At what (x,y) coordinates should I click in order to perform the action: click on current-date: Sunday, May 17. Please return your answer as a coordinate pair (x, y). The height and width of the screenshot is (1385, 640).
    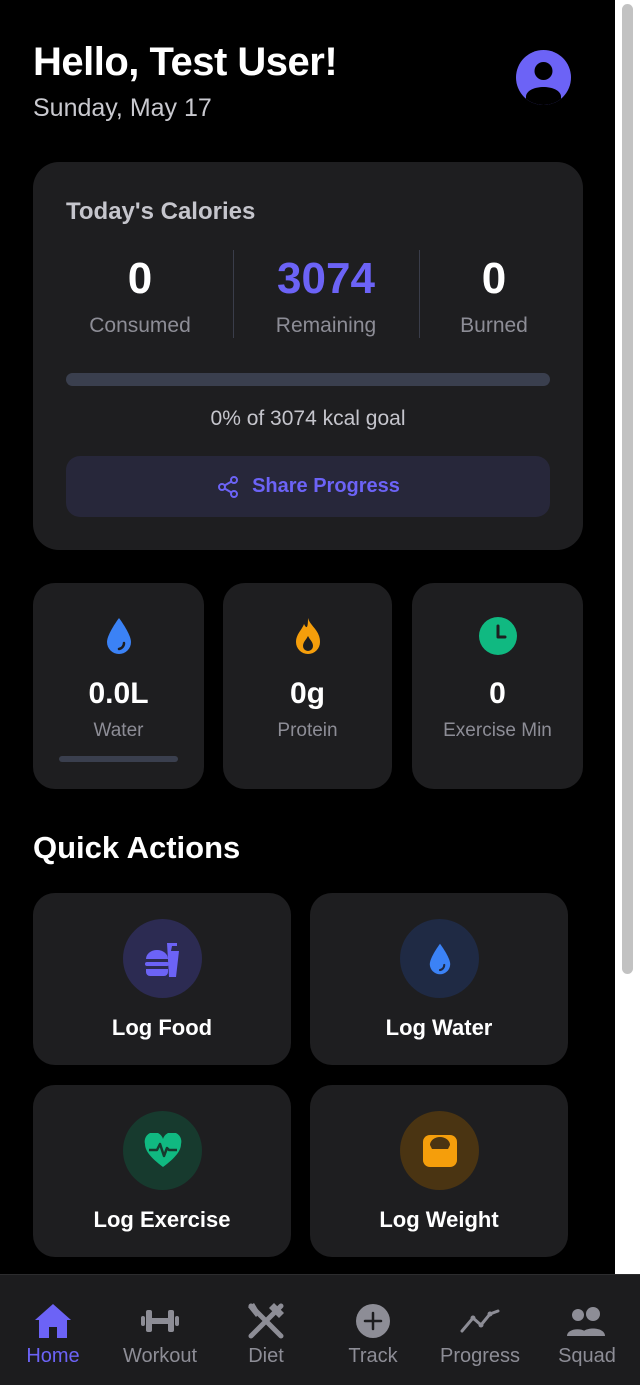
    Looking at the image, I should click on (122, 108).